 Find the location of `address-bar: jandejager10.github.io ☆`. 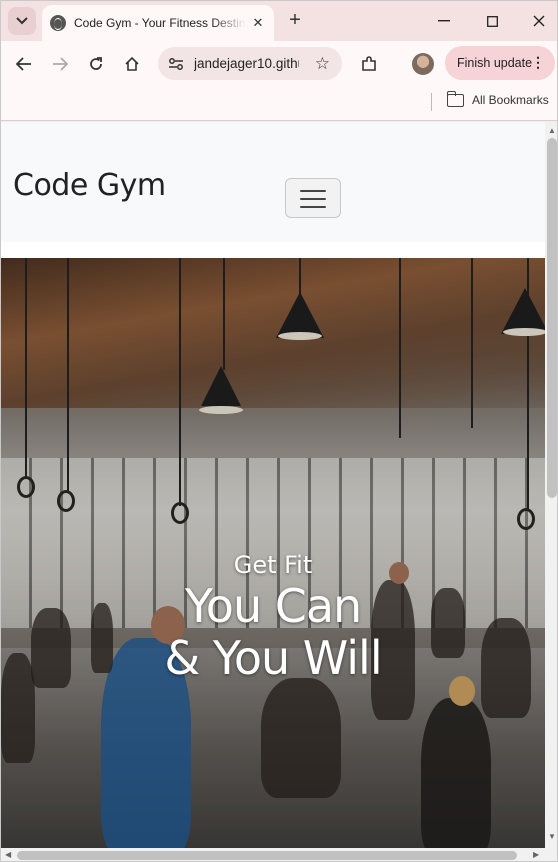

address-bar: jandejager10.github.io ☆ is located at coordinates (250, 63).